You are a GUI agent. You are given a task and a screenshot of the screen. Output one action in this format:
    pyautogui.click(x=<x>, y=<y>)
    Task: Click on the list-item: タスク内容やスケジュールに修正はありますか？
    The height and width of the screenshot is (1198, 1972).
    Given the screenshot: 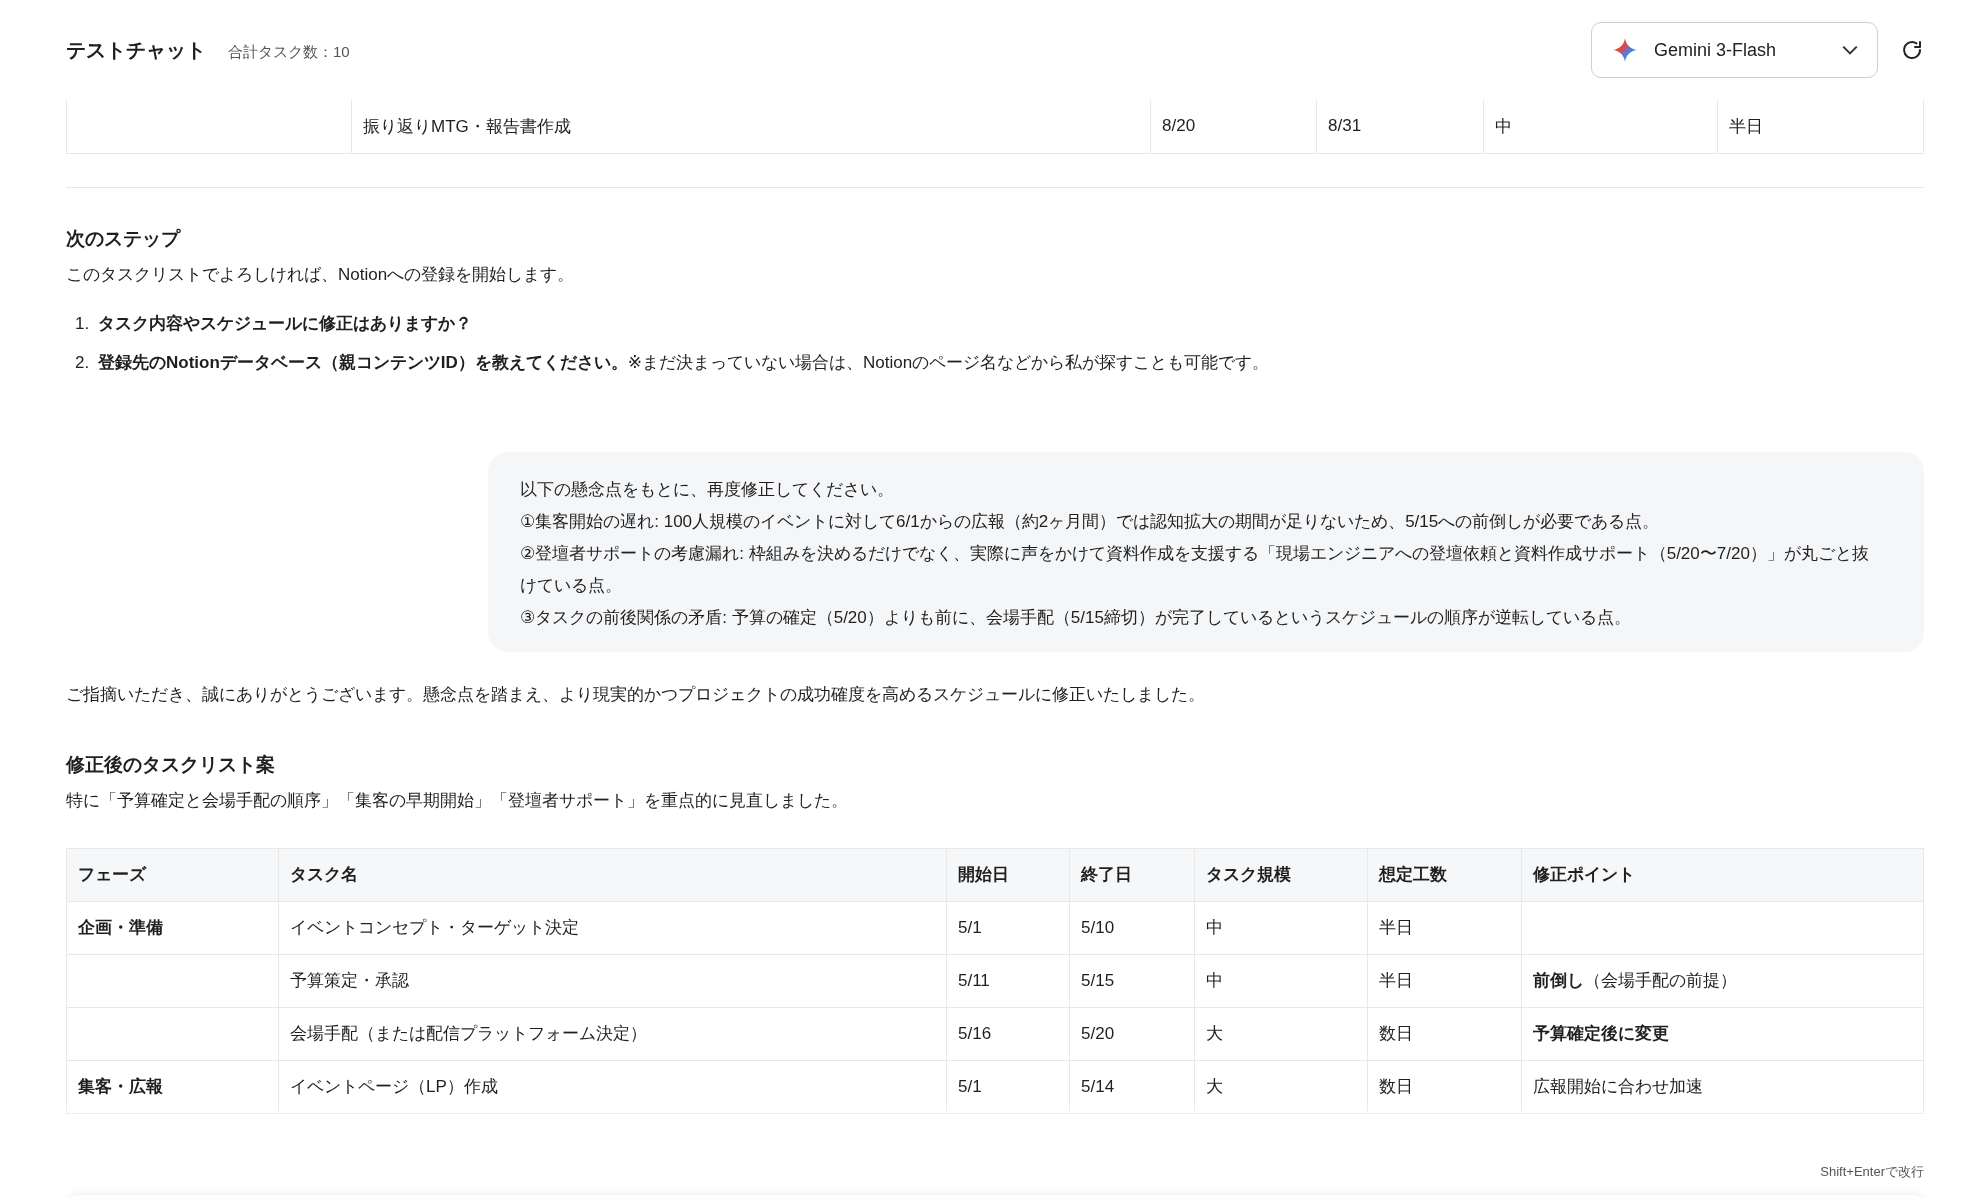 What is the action you would take?
    pyautogui.click(x=285, y=323)
    